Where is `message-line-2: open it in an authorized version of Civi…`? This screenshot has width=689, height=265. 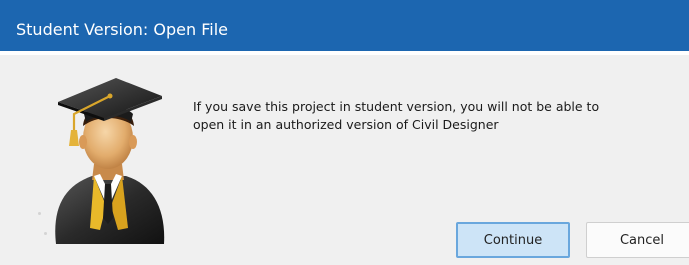
message-line-2: open it in an authorized version of Civi… is located at coordinates (346, 124).